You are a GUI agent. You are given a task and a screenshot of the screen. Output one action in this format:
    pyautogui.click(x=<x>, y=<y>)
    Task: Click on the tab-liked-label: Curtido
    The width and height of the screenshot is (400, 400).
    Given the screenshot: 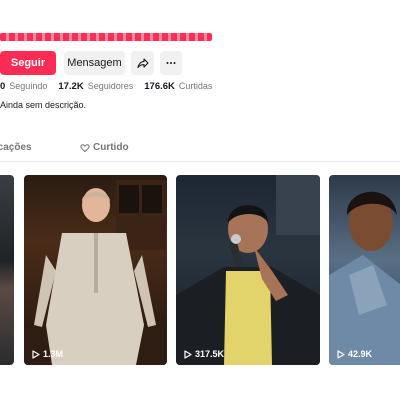 What is the action you would take?
    pyautogui.click(x=111, y=147)
    